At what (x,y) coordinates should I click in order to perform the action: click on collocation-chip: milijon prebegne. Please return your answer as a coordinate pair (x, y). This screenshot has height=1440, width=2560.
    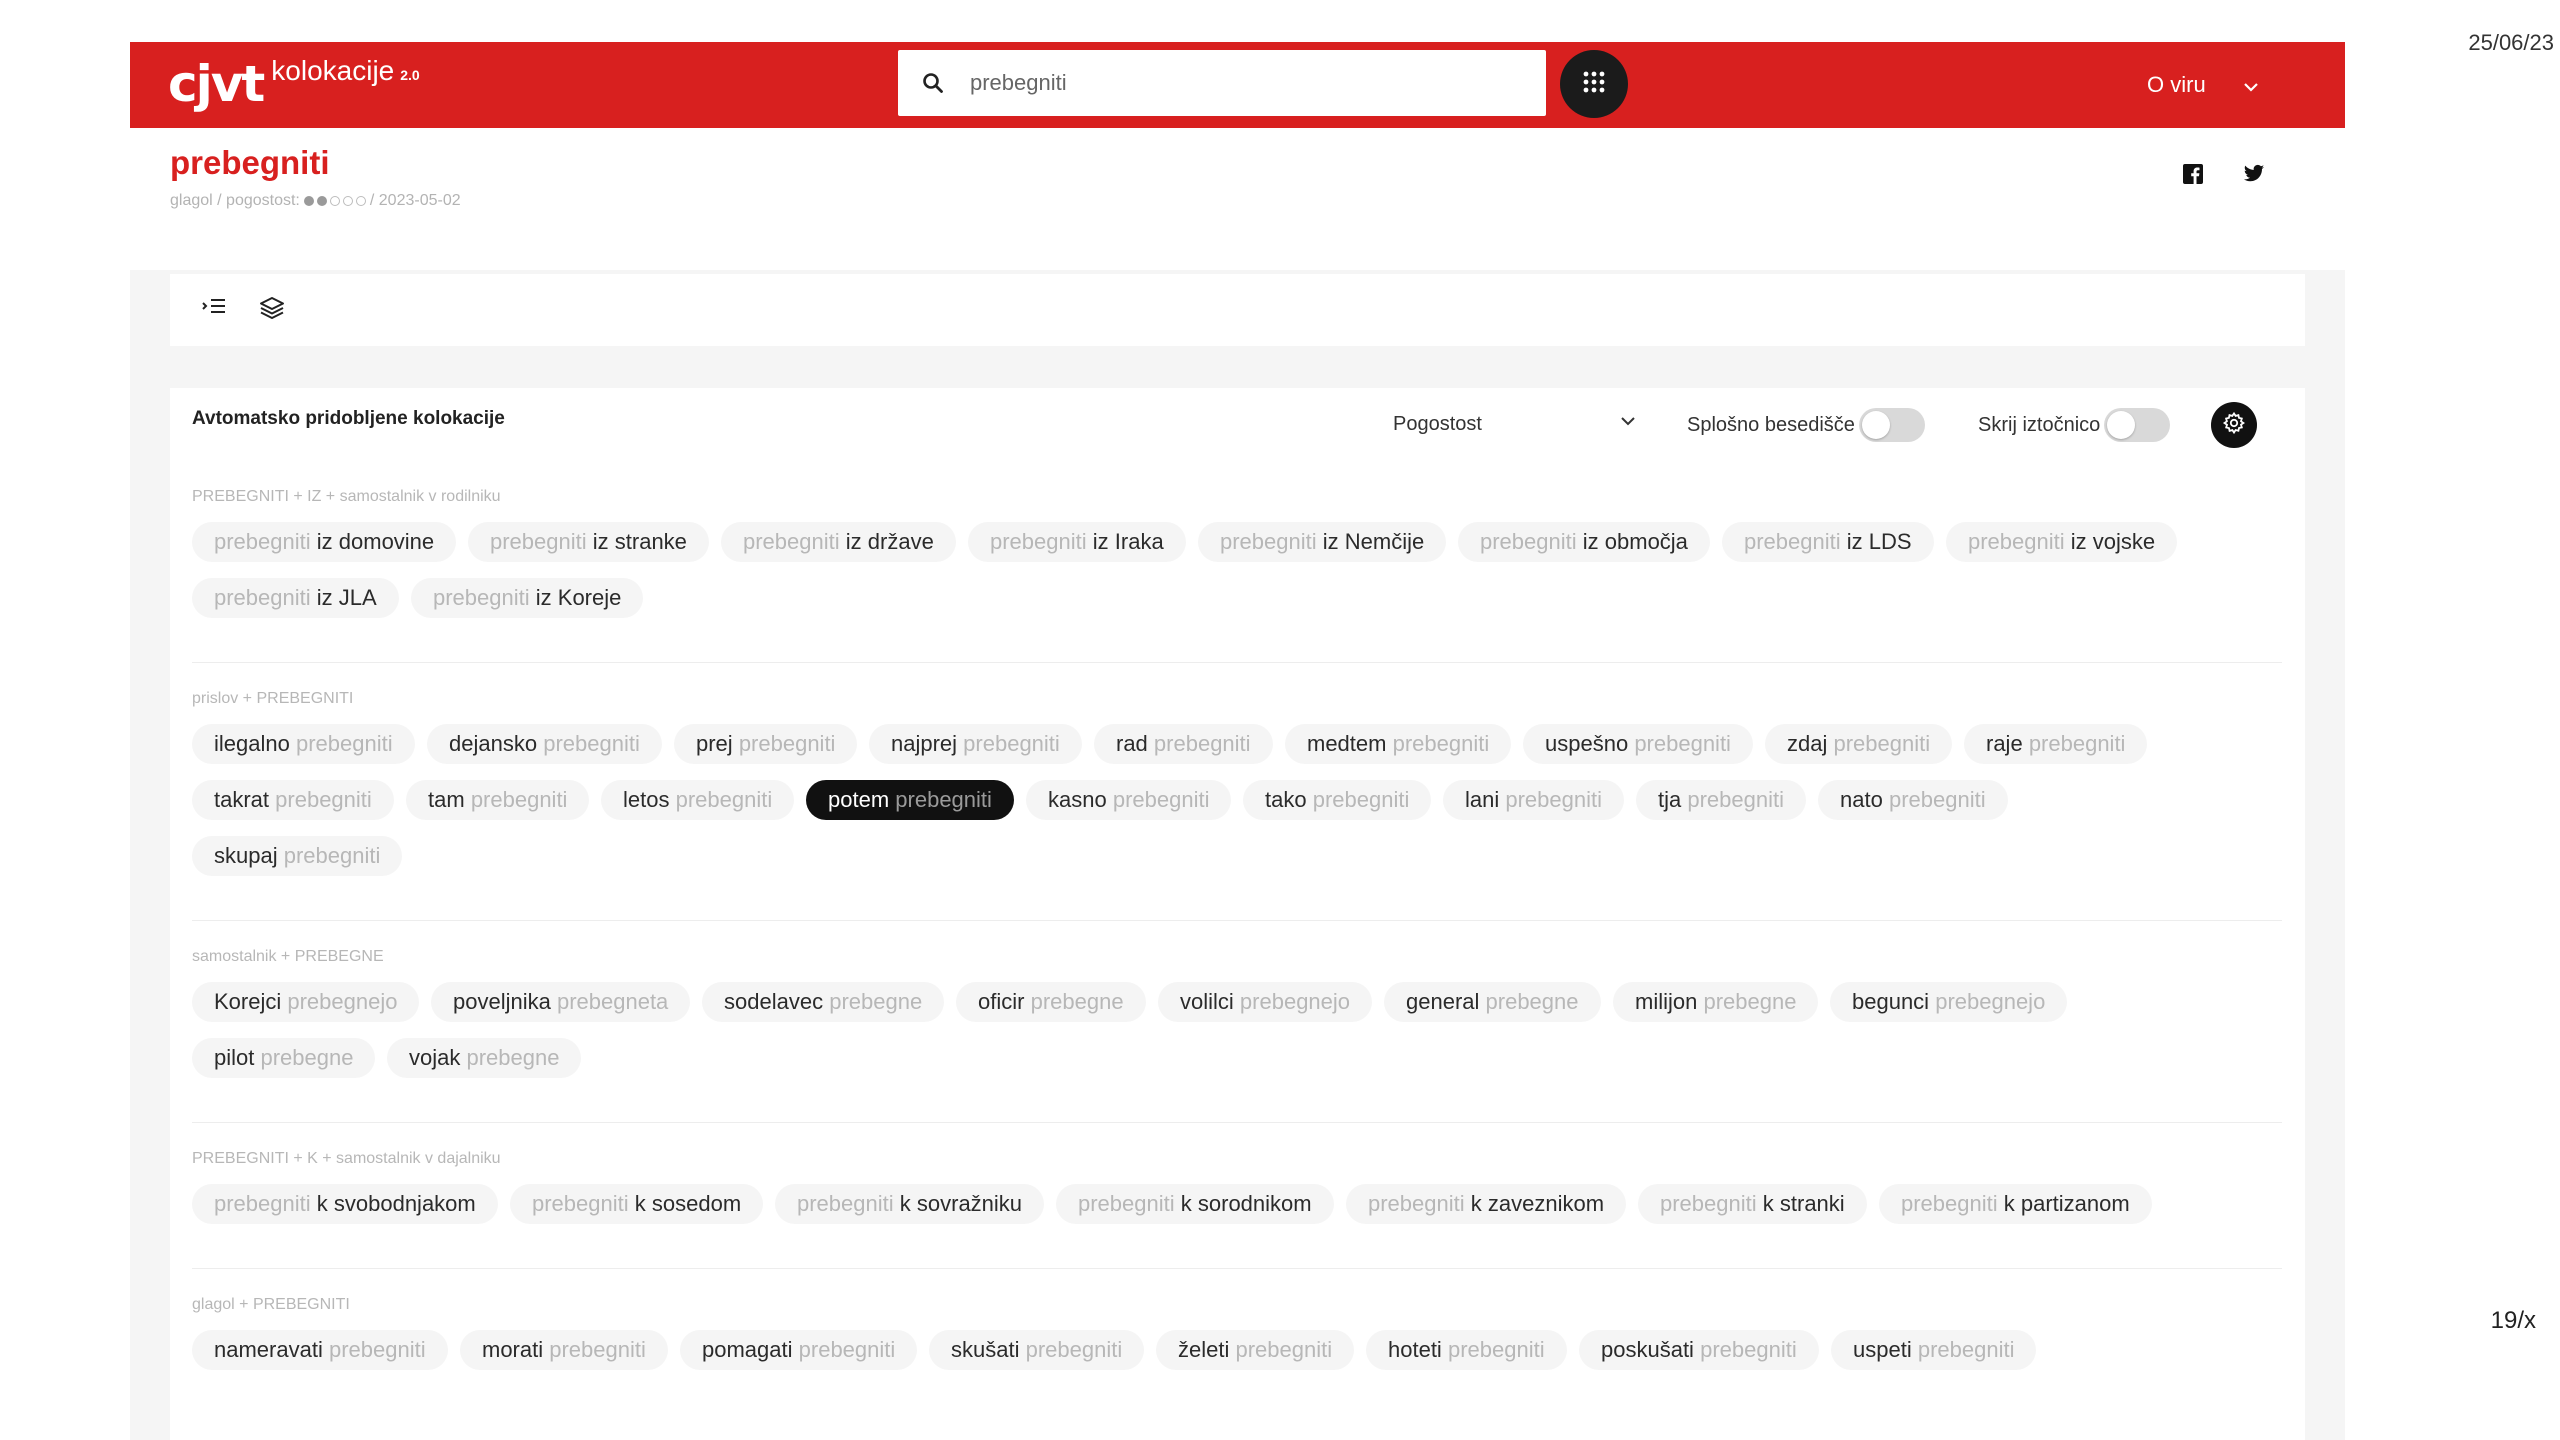
    Looking at the image, I should click on (1716, 1002).